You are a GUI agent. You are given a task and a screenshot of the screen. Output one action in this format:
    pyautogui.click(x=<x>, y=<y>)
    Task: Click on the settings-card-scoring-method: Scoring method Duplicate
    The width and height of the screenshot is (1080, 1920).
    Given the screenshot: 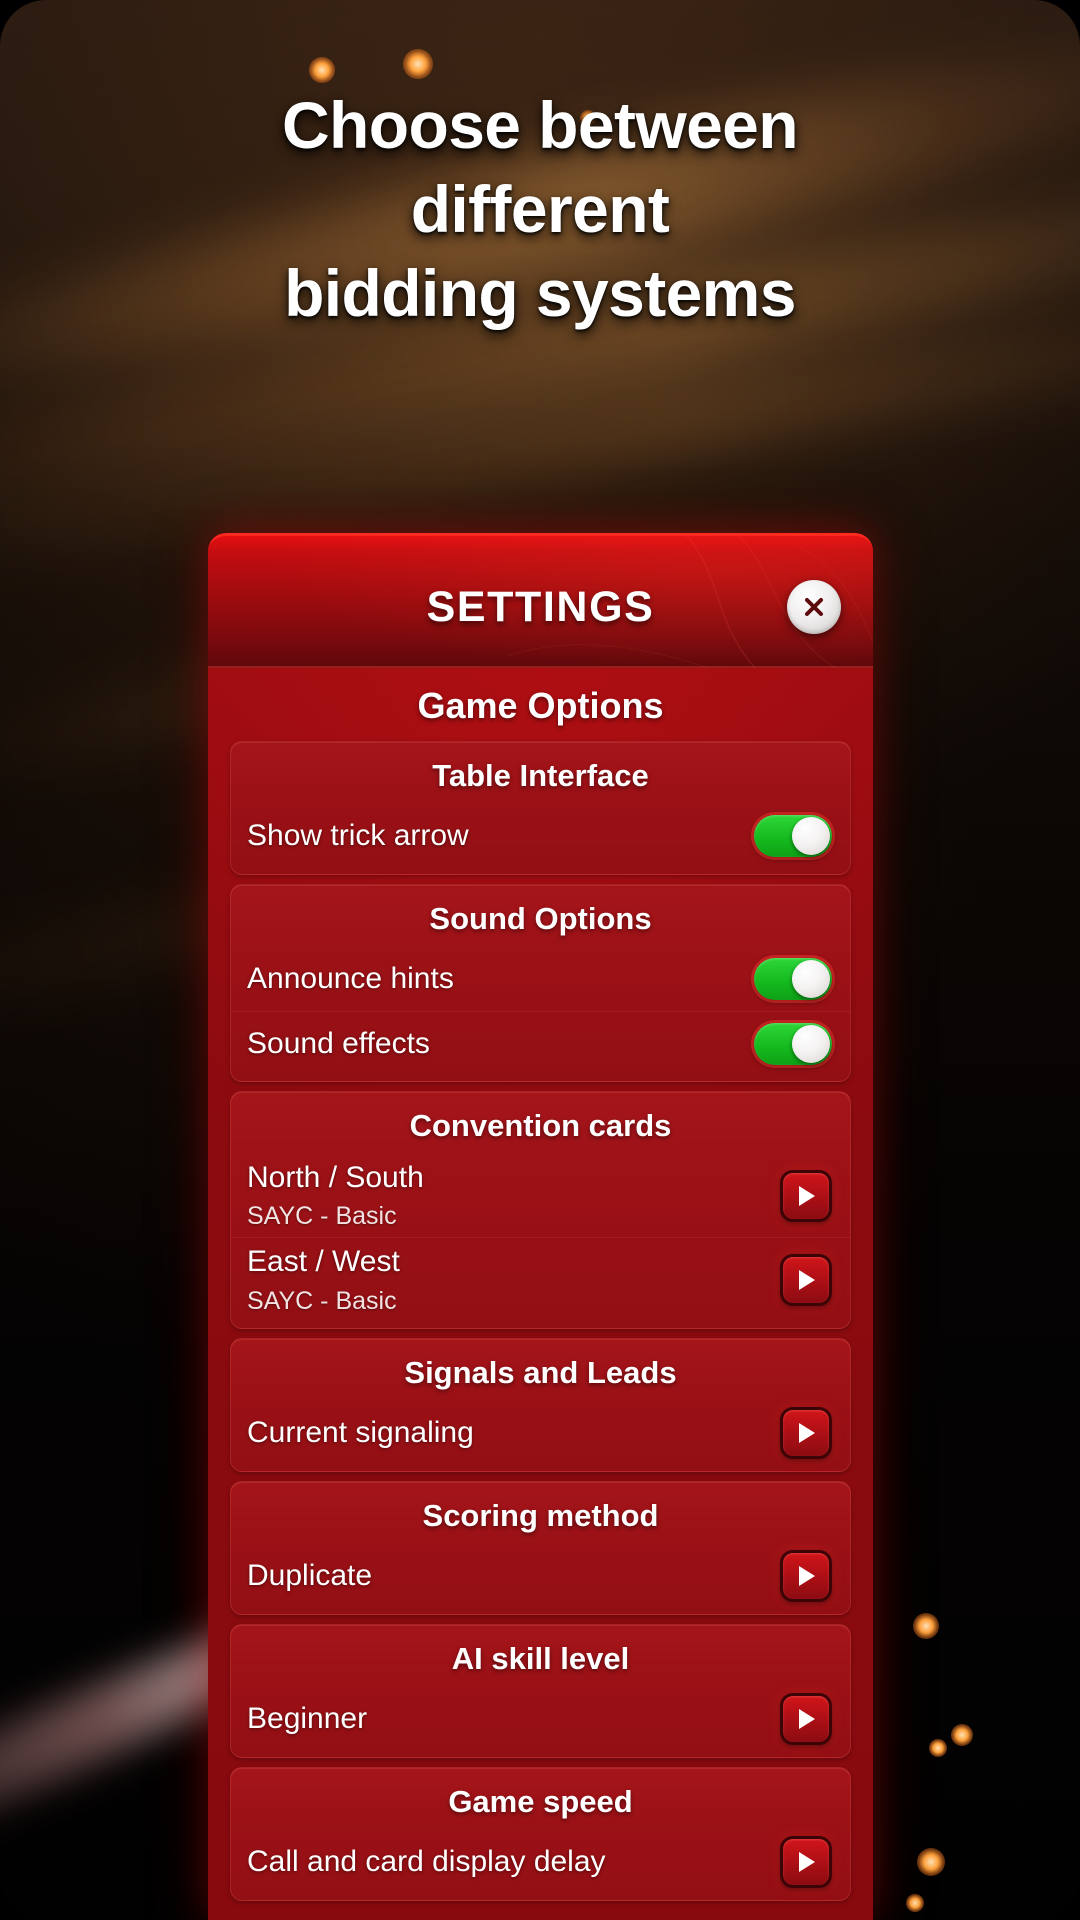 What is the action you would take?
    pyautogui.click(x=540, y=1547)
    